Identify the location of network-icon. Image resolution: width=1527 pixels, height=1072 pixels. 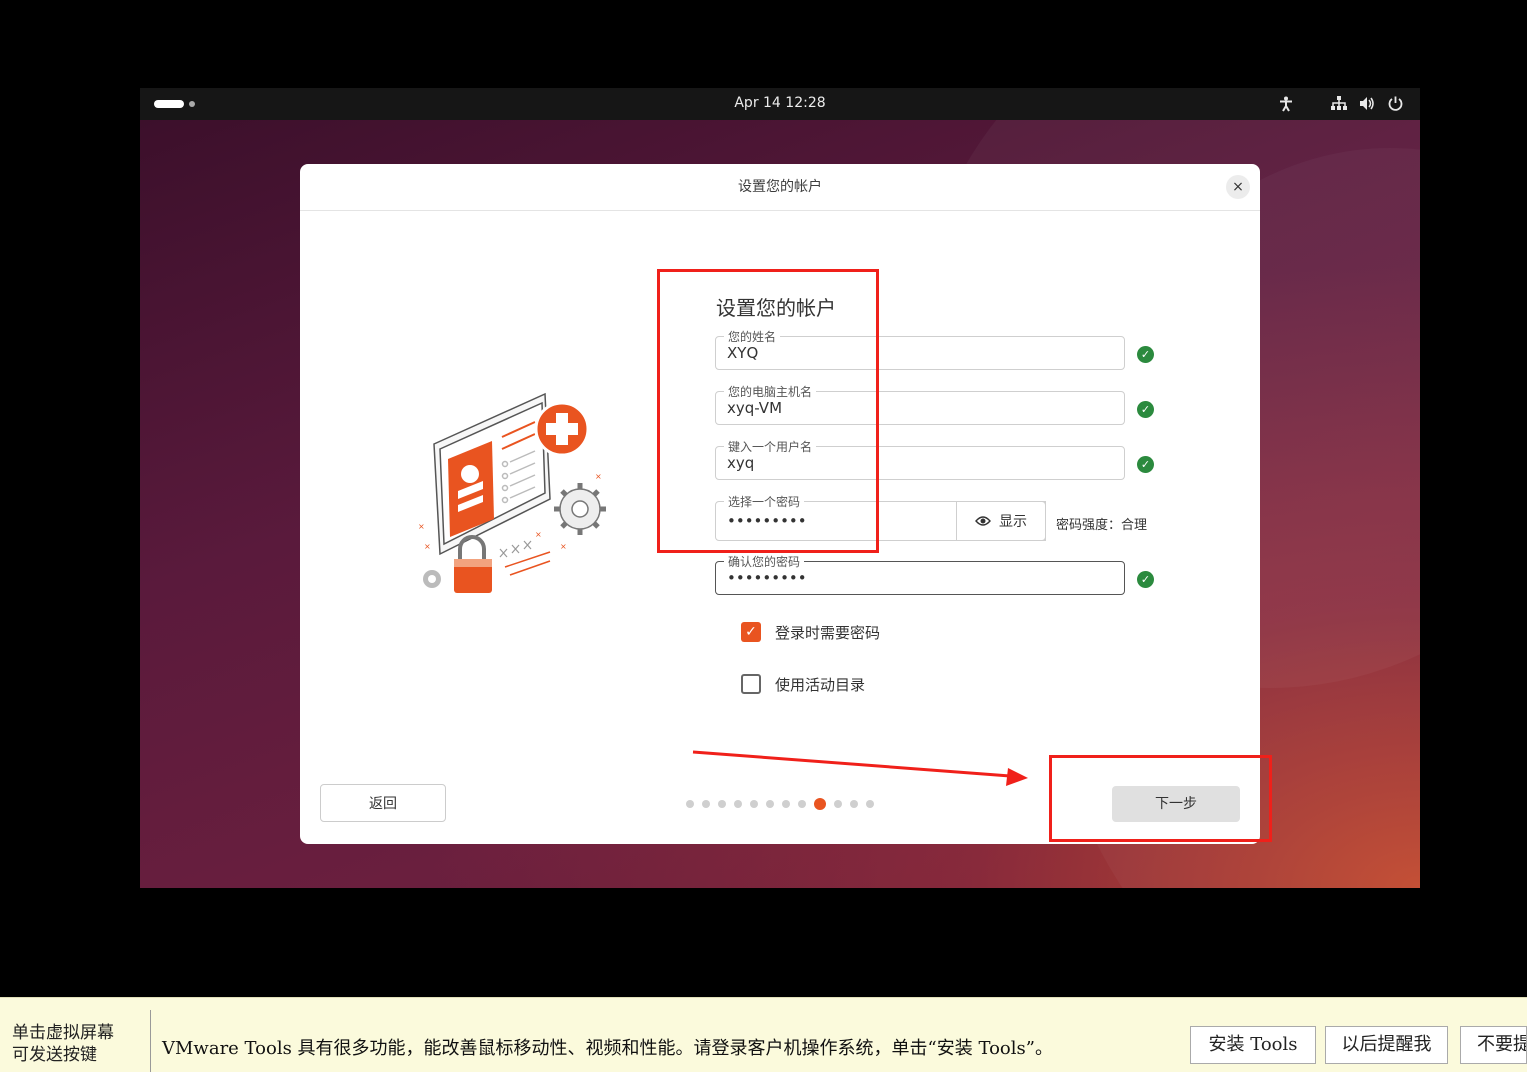
(1339, 103).